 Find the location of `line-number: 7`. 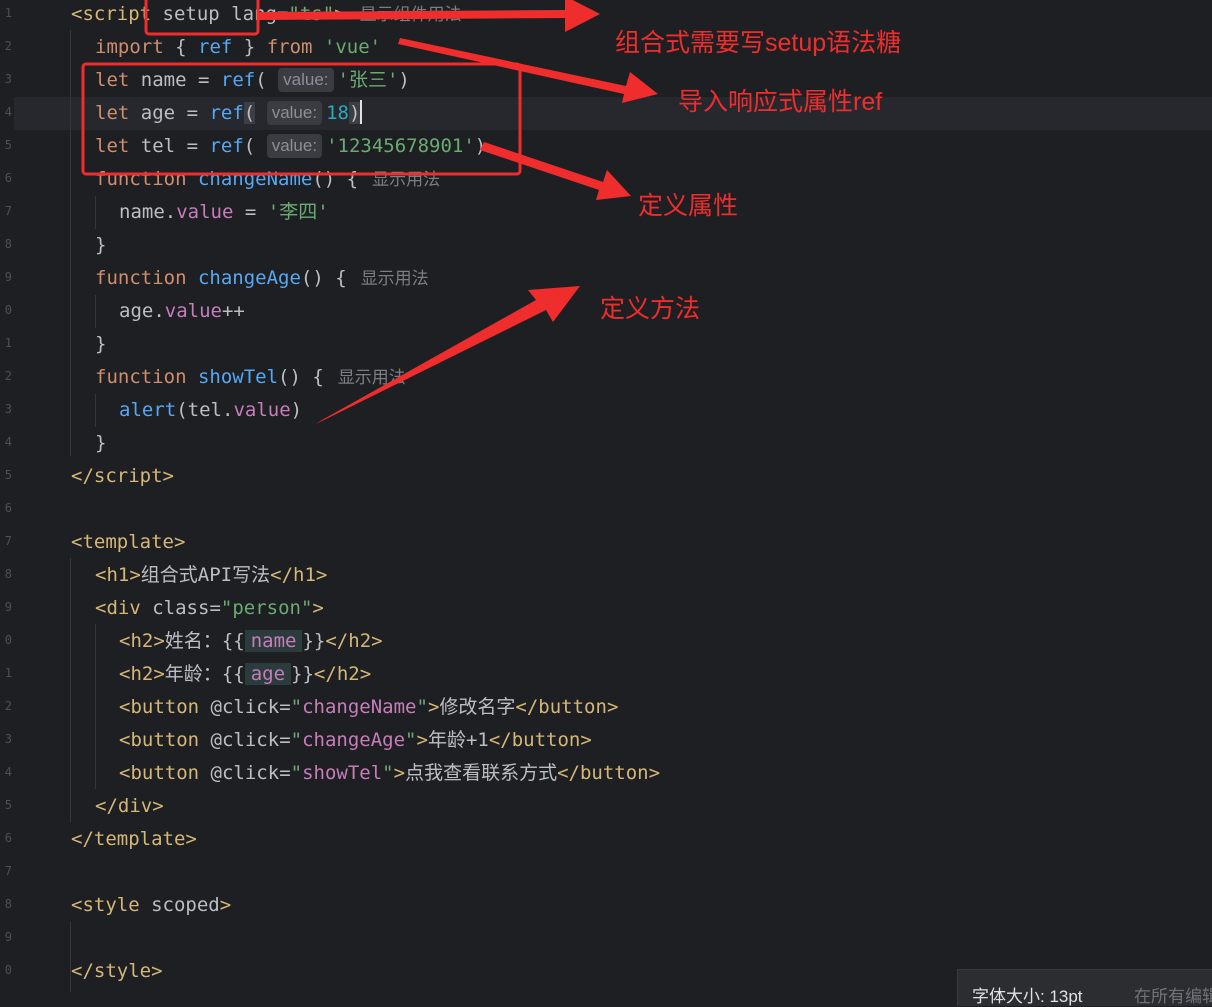

line-number: 7 is located at coordinates (8, 211).